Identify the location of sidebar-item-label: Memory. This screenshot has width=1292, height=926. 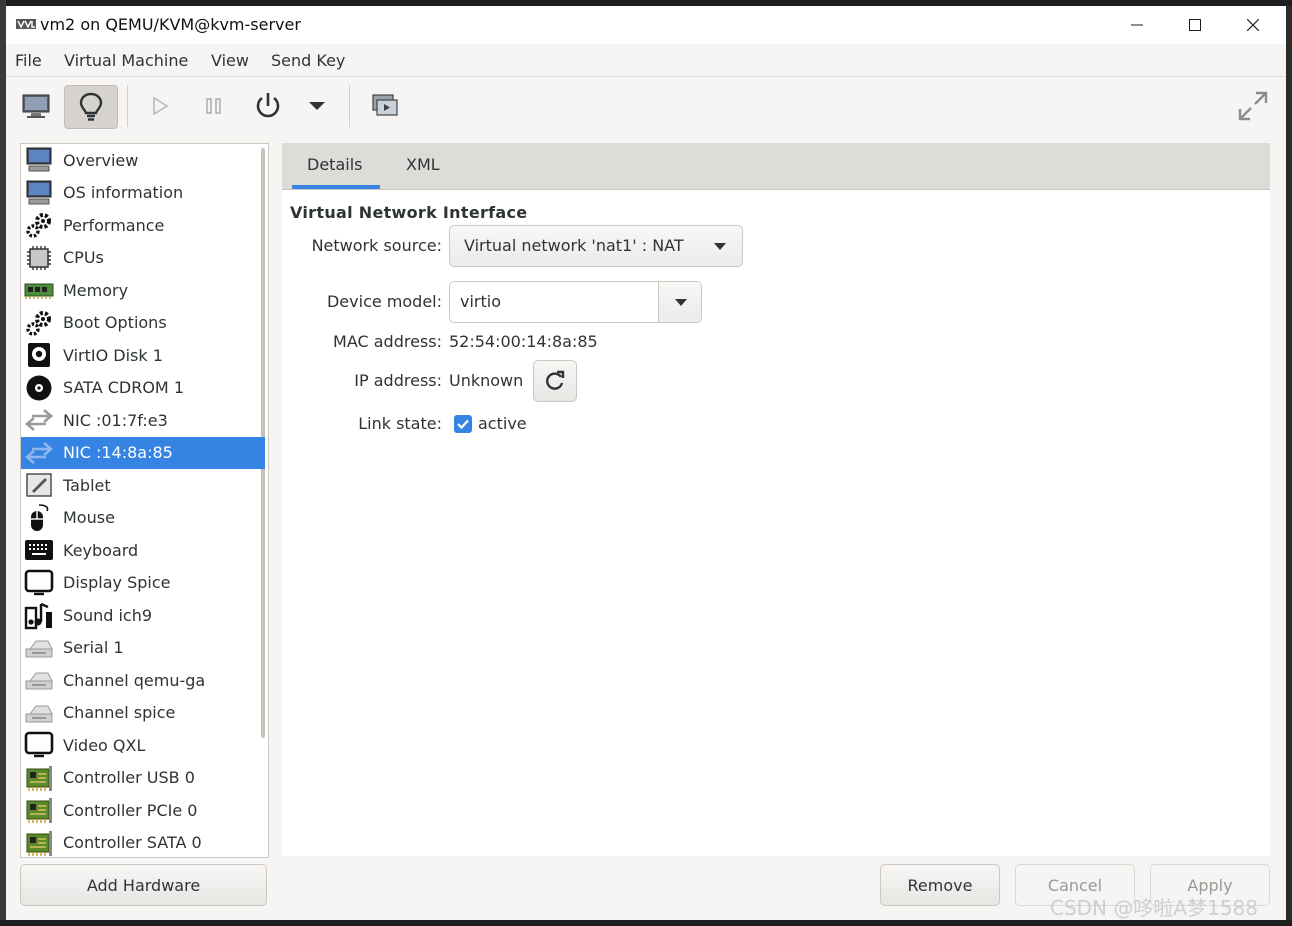
(96, 290).